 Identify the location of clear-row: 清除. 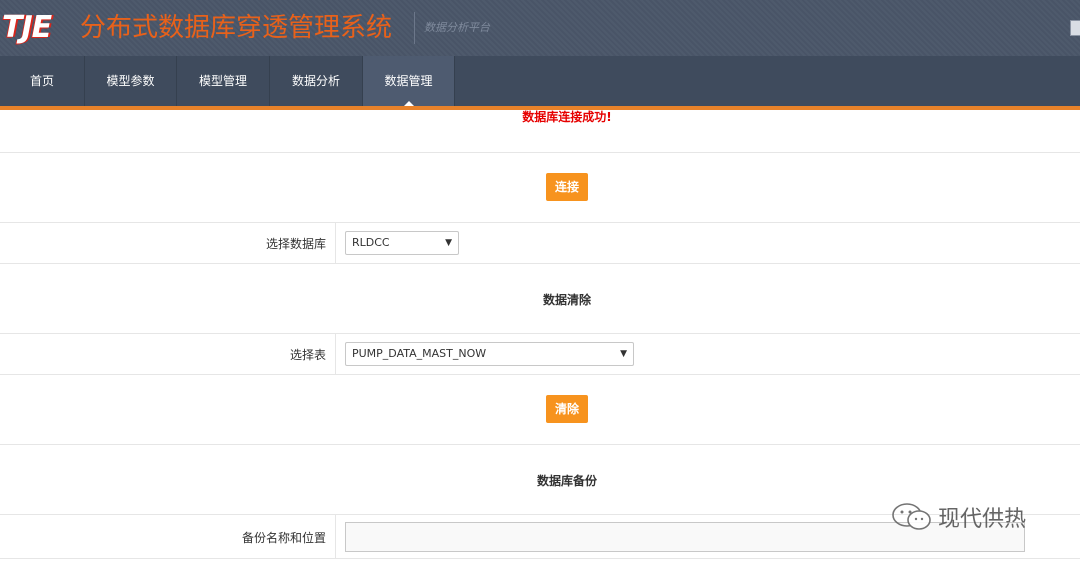
(540, 410).